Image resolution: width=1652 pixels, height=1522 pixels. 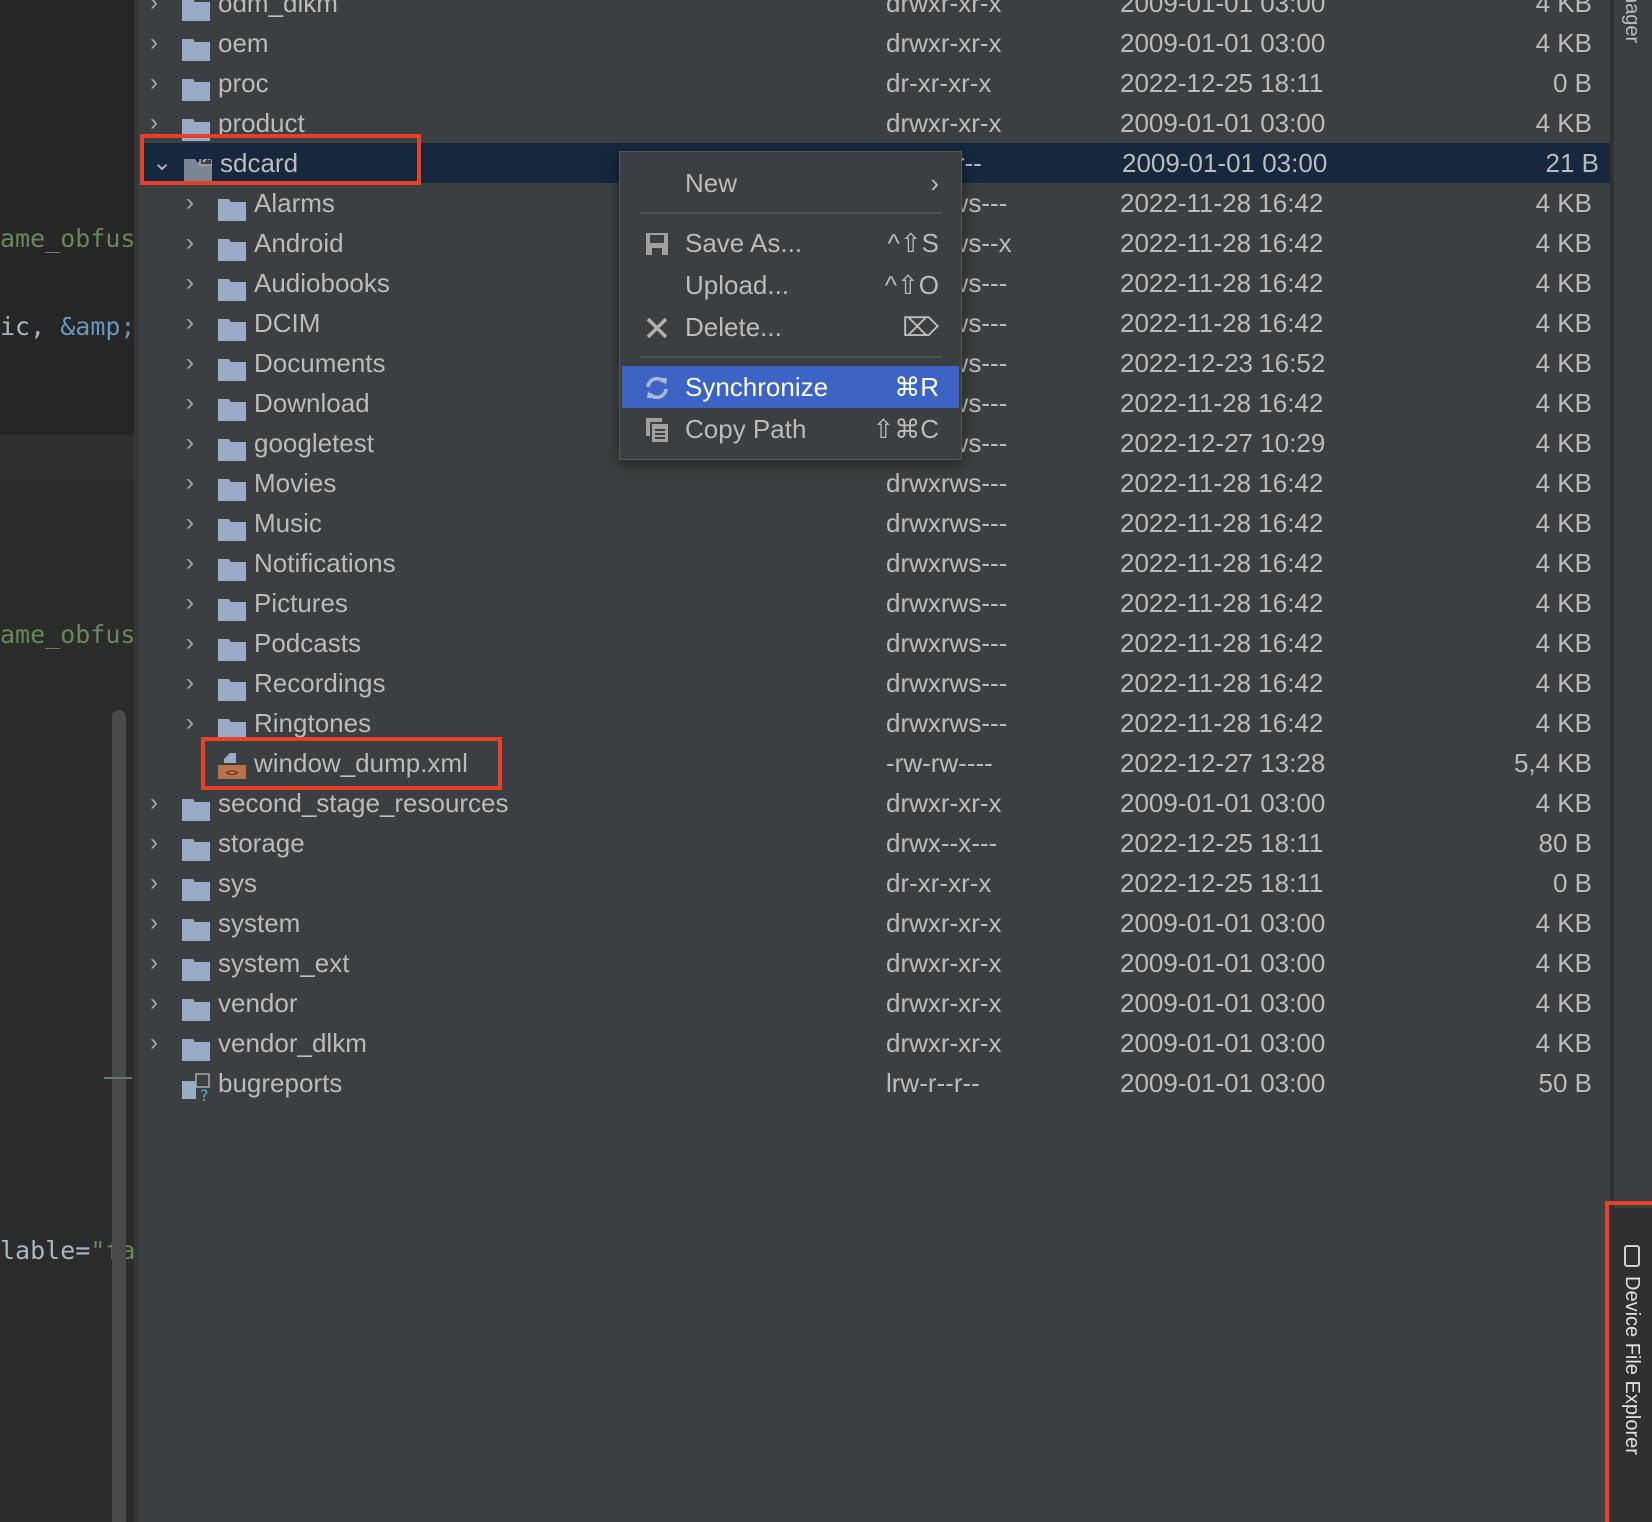 I want to click on menu-separator, so click(x=791, y=213).